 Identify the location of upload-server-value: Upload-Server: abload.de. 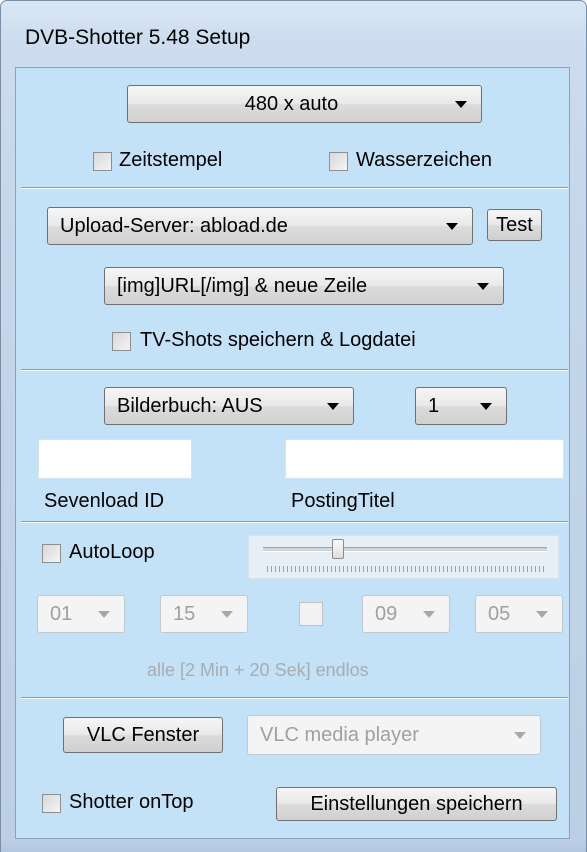
(174, 225).